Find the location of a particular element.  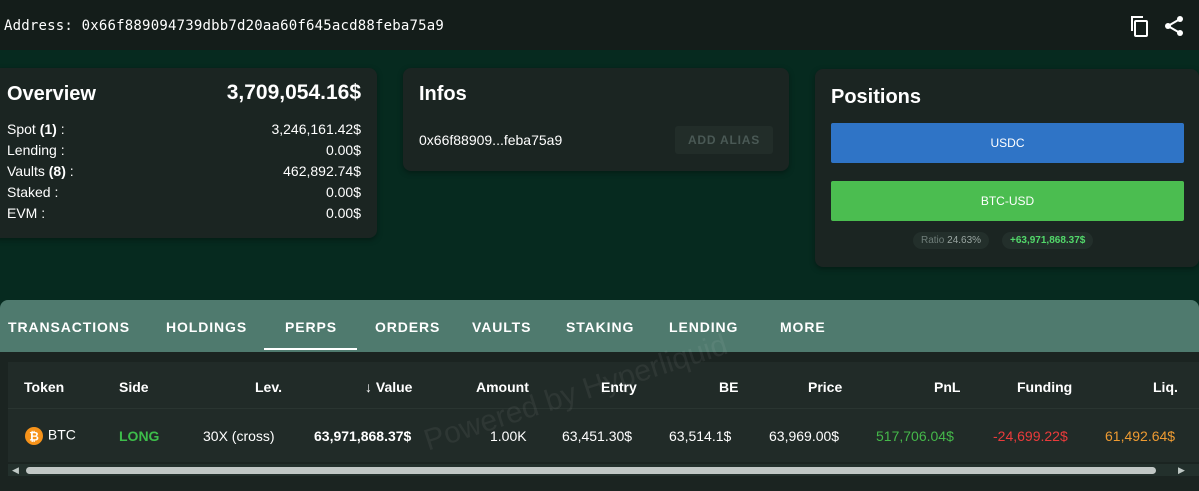

tab-holdings: HOLDINGS is located at coordinates (206, 327).